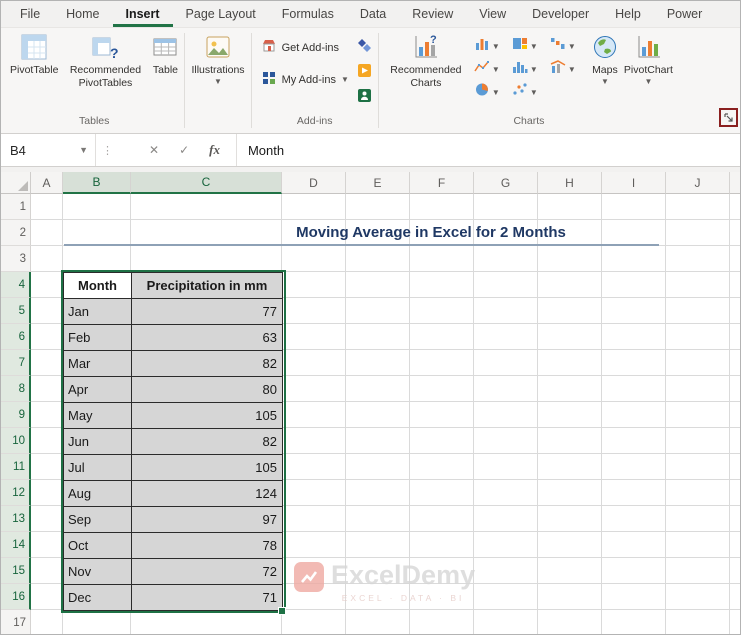  Describe the element at coordinates (378, 597) in the screenshot. I see `cell-E16` at that location.